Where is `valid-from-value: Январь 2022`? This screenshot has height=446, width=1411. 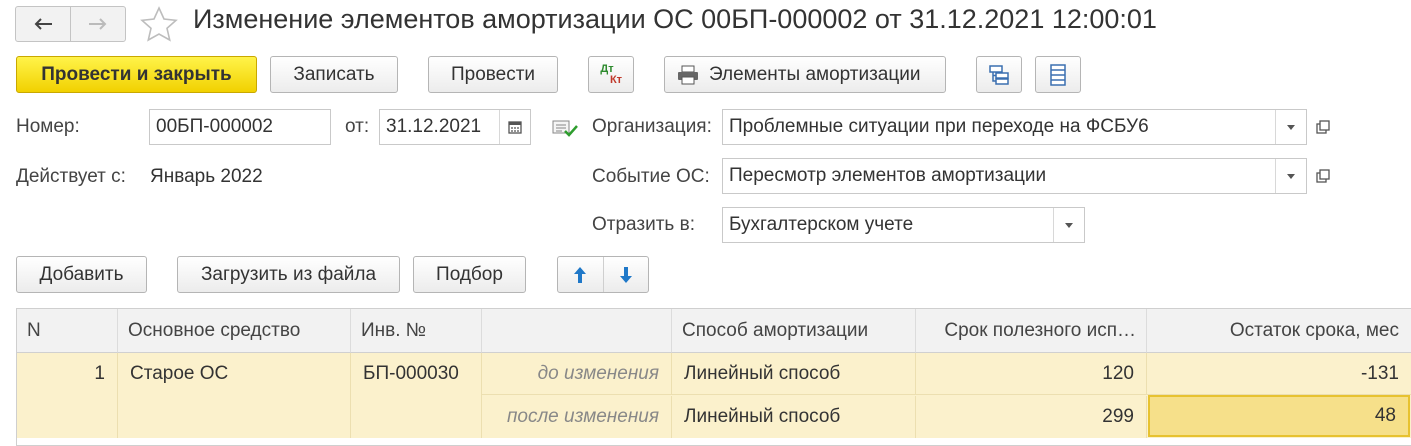
valid-from-value: Январь 2022 is located at coordinates (206, 176).